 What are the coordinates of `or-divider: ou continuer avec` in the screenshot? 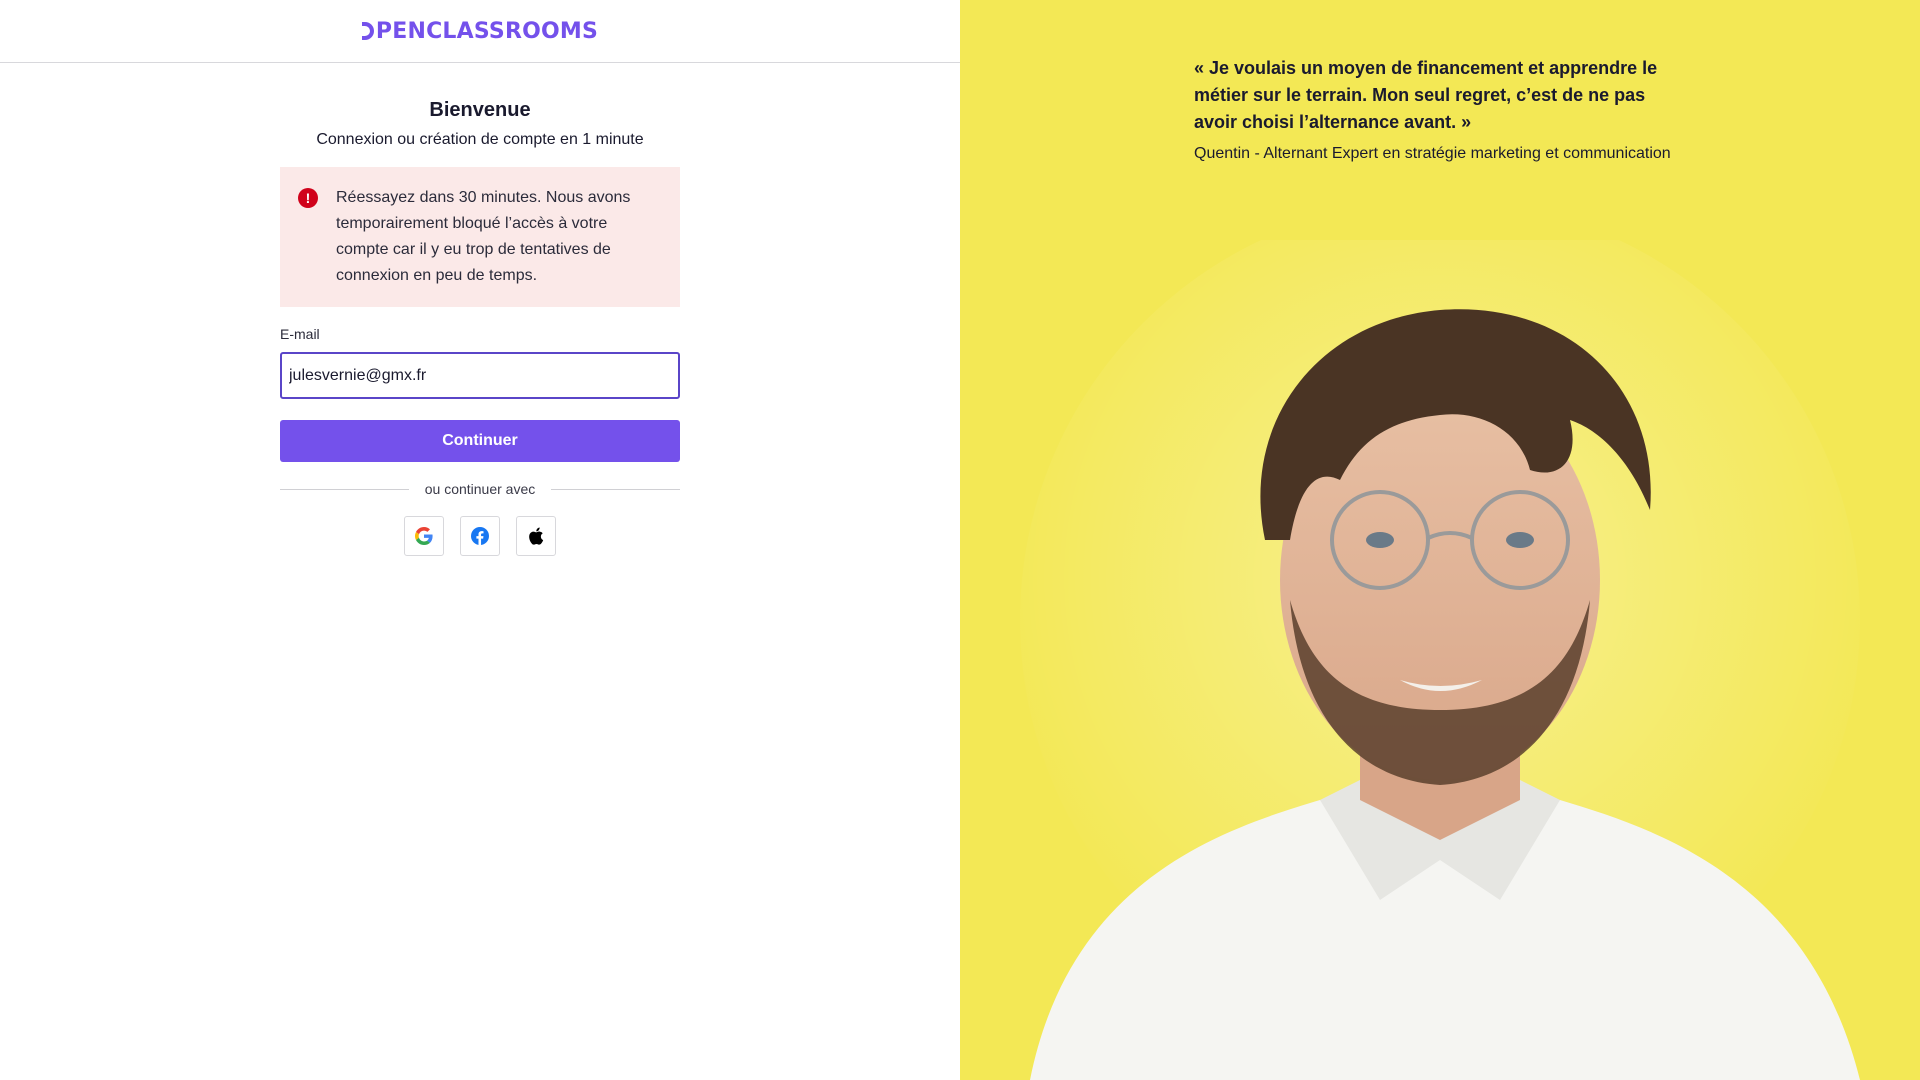 It's located at (480, 489).